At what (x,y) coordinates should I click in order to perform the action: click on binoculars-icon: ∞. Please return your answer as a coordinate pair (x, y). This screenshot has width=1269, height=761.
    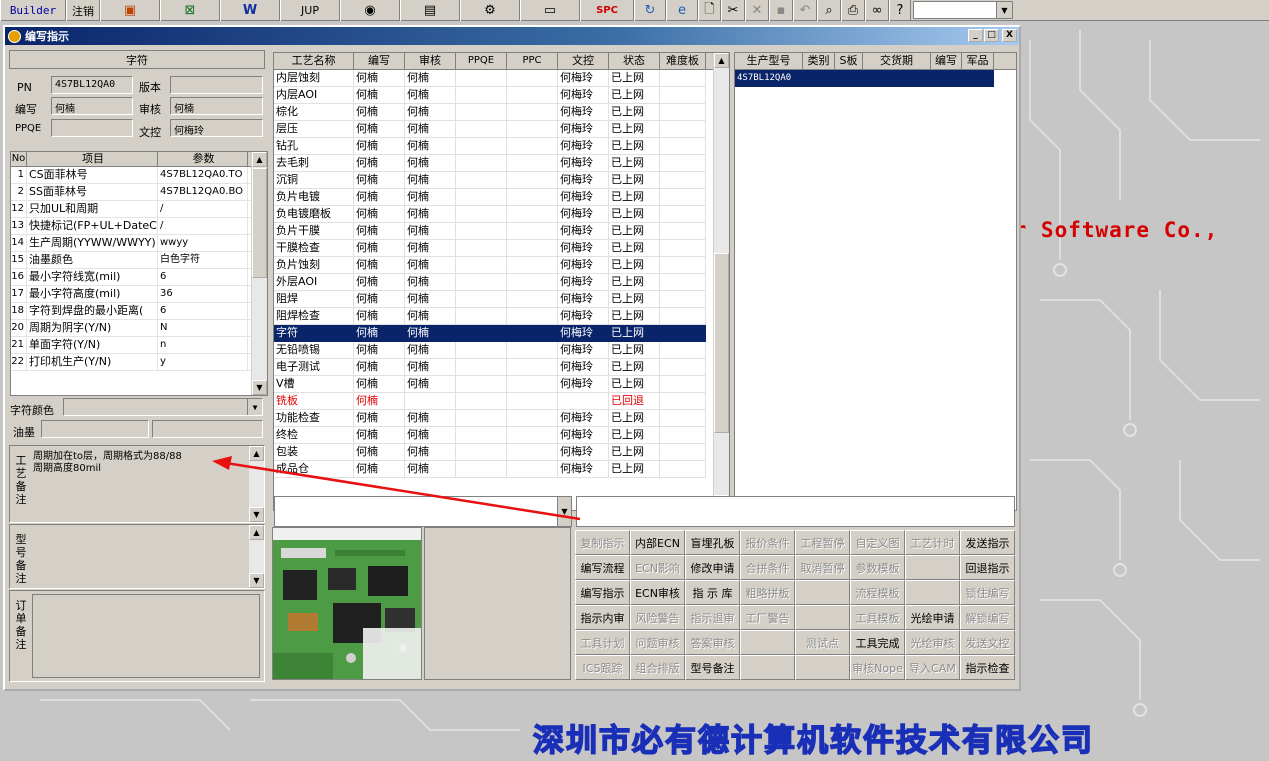
    Looking at the image, I should click on (877, 10).